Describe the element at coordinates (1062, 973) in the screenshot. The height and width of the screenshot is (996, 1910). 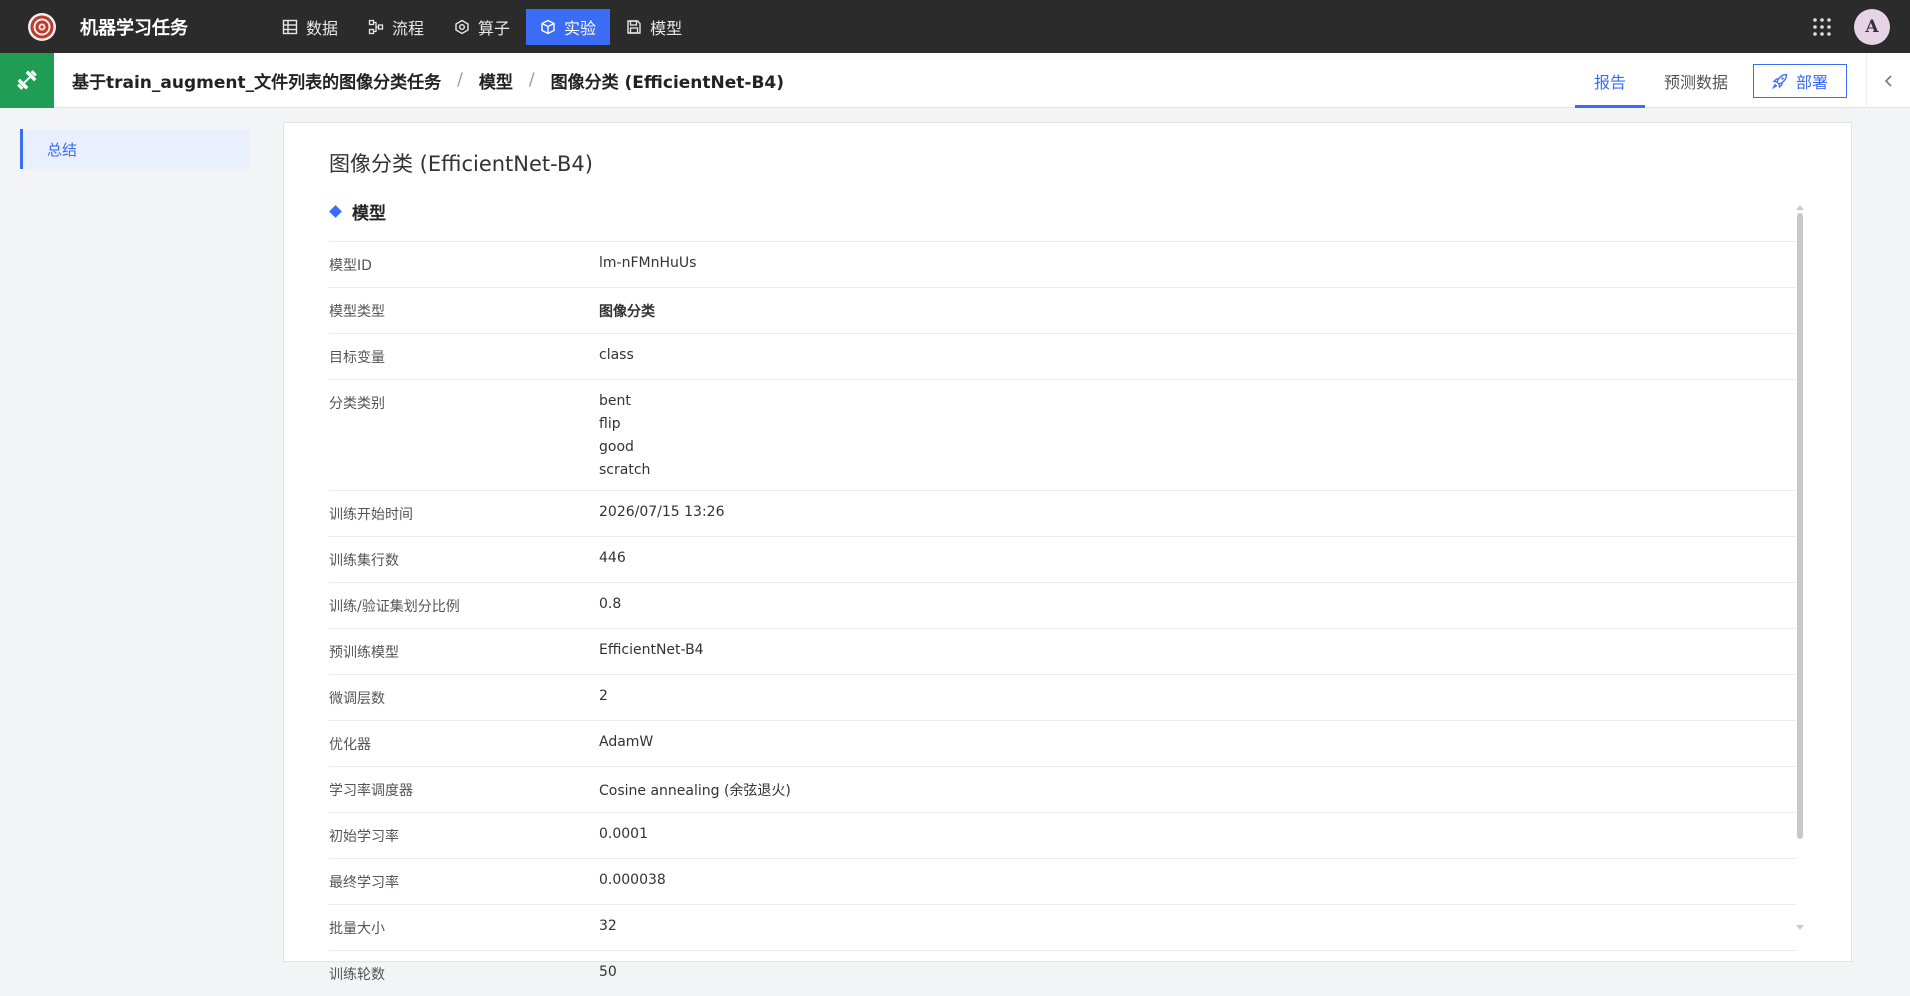
I see `table-row: 训练轮数 50` at that location.